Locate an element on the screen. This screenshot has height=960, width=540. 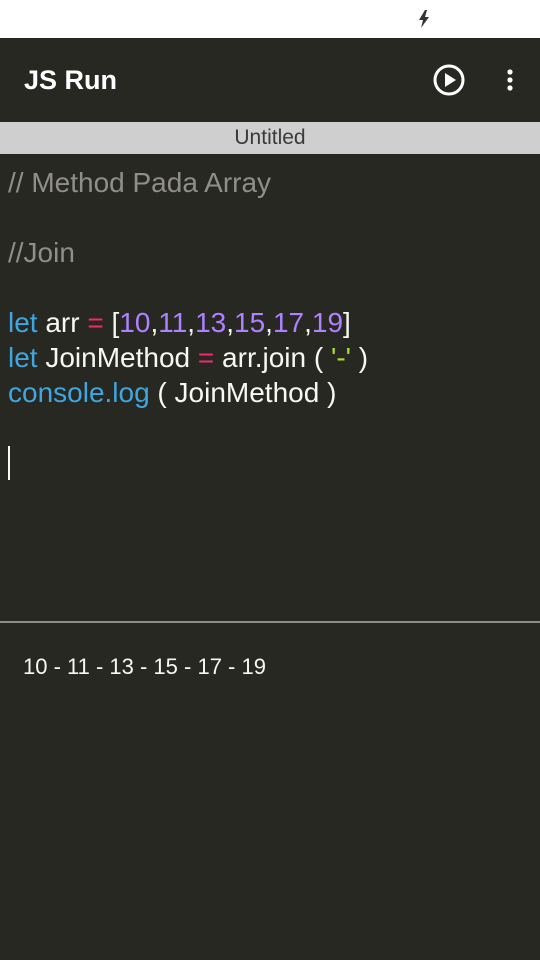
code-token-comment: // Method Pada Array is located at coordinates (140, 182).